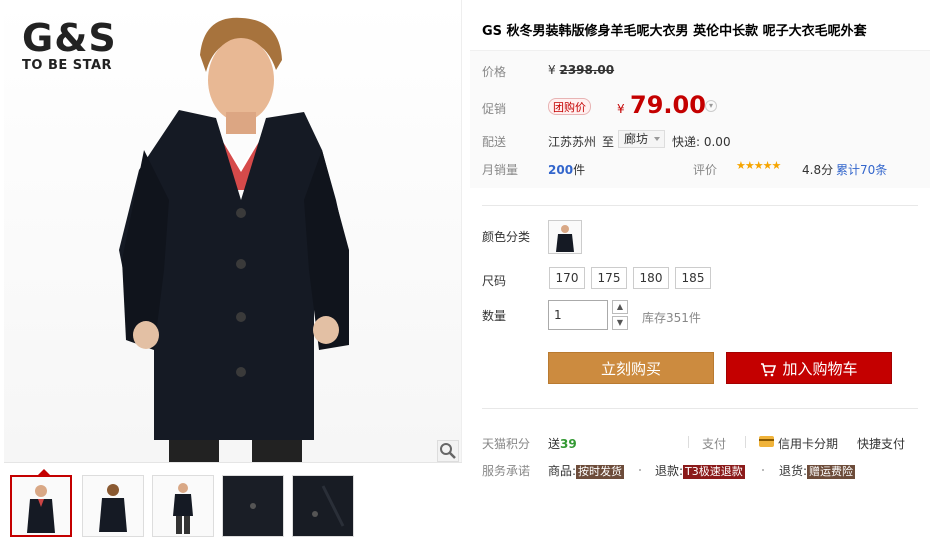 The height and width of the screenshot is (553, 930). Describe the element at coordinates (554, 444) in the screenshot. I see `points-send: 送` at that location.